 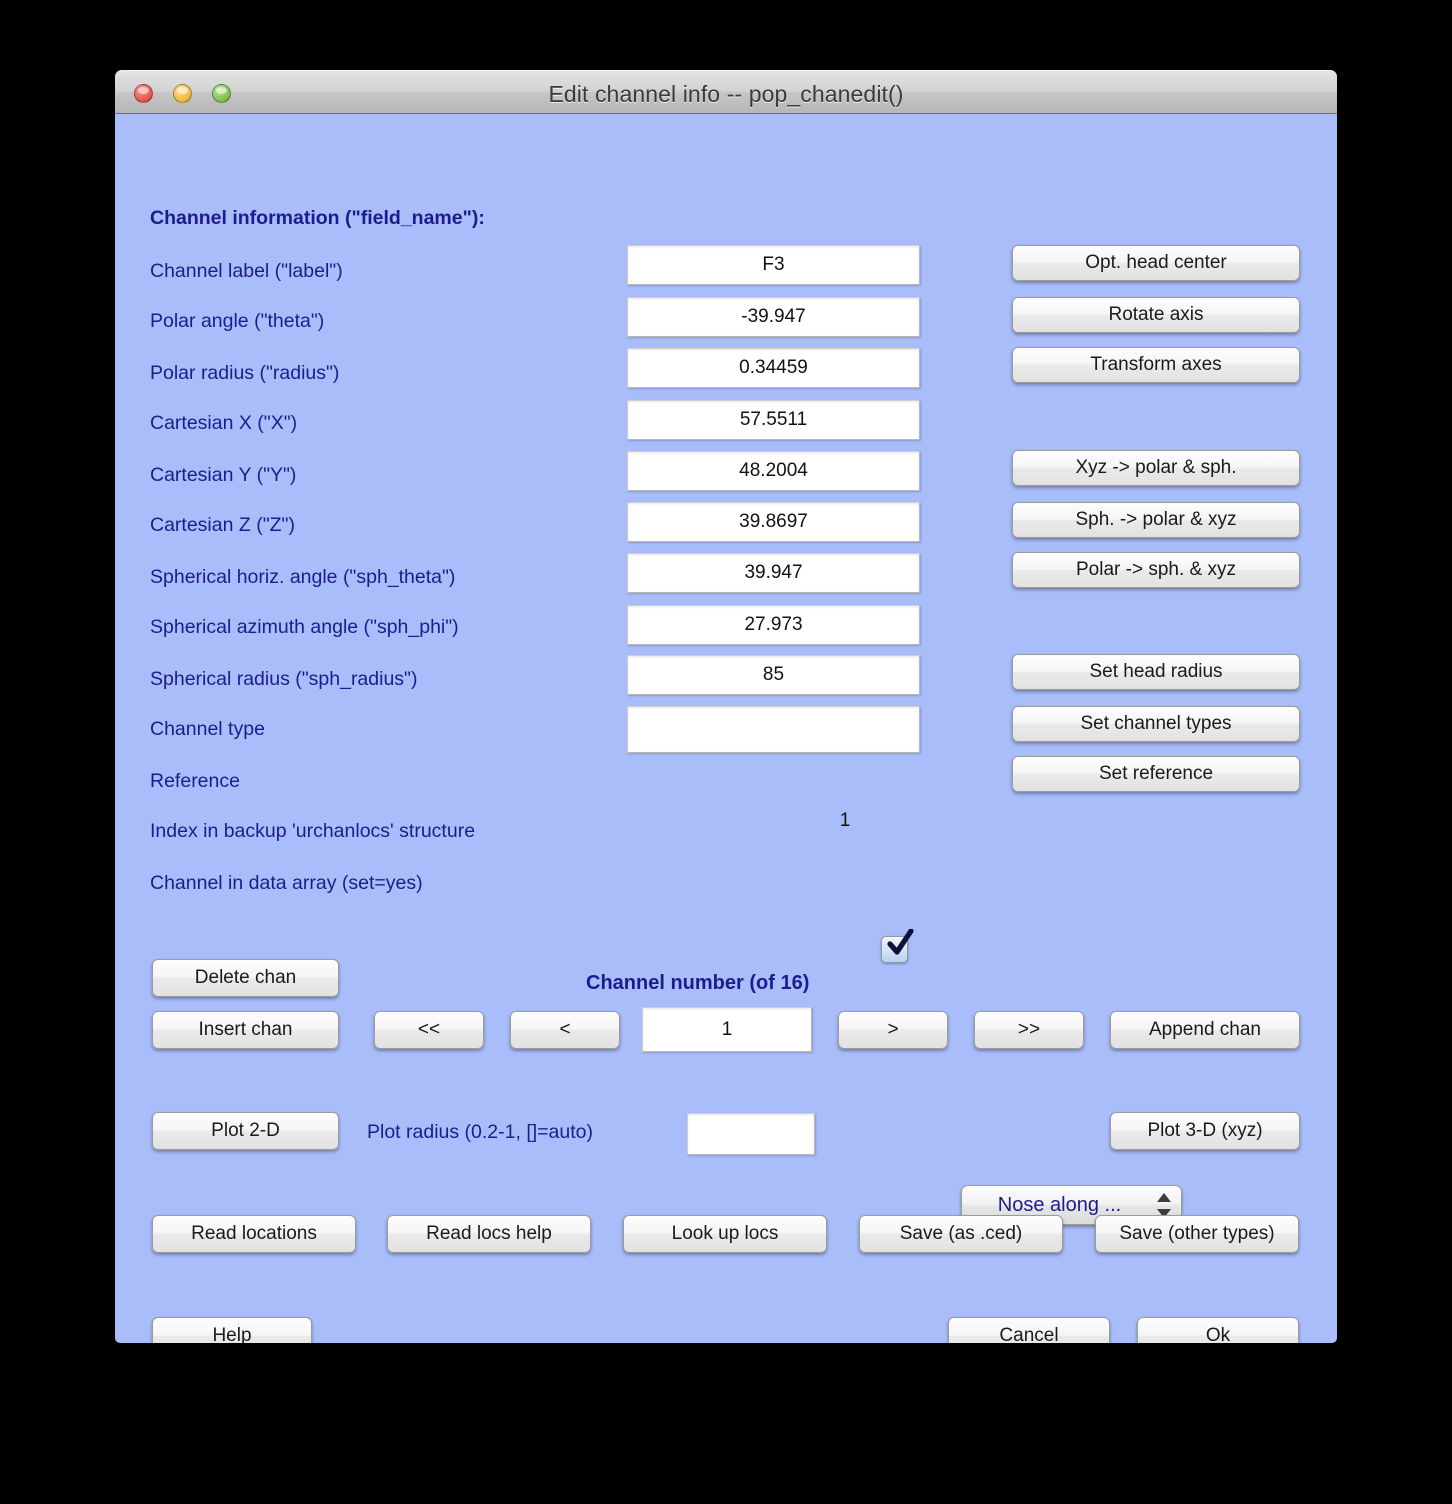 I want to click on cartesian-x-input: 57.5511, so click(x=773, y=420).